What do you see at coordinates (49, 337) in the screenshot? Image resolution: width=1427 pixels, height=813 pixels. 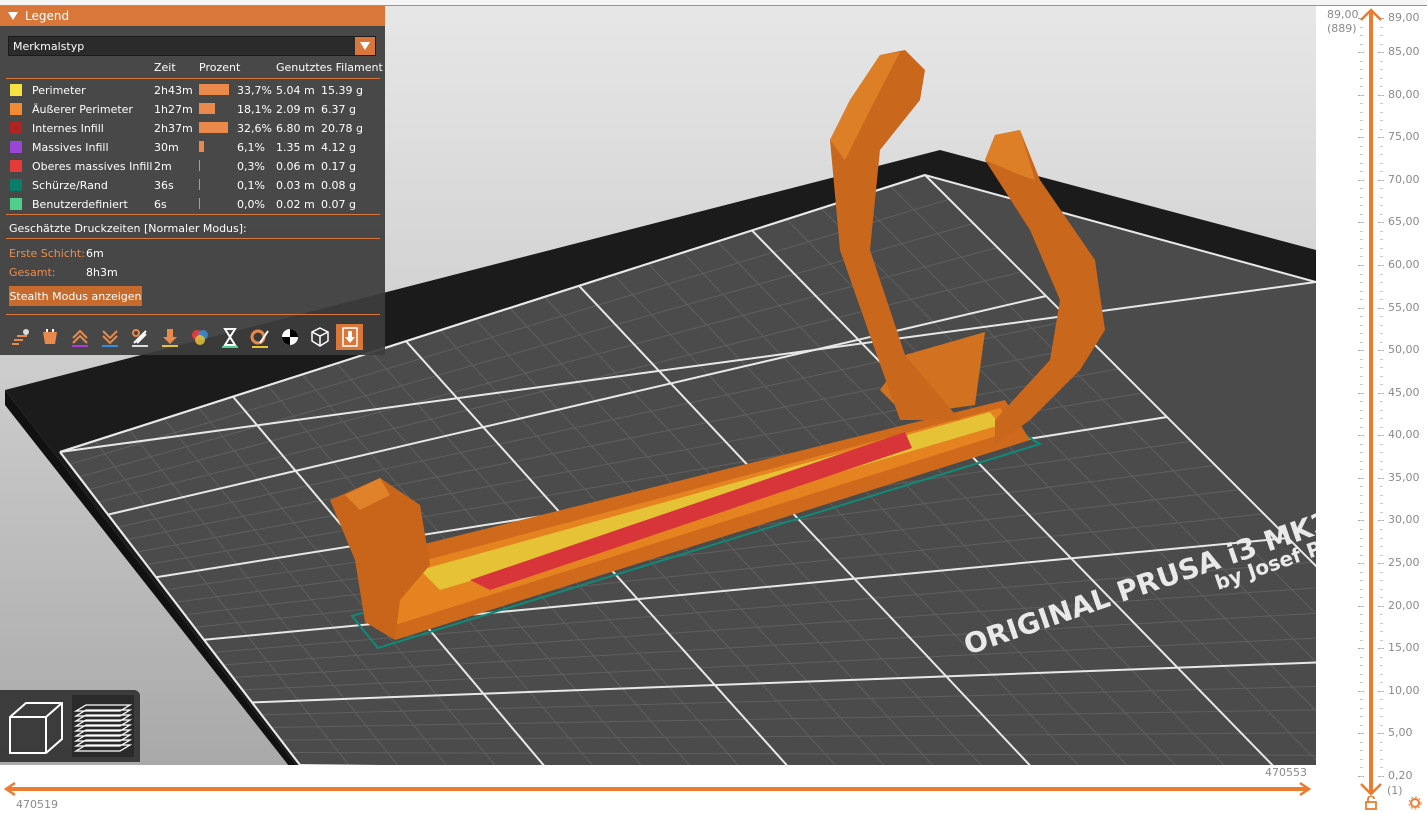 I see `wipe-icon` at bounding box center [49, 337].